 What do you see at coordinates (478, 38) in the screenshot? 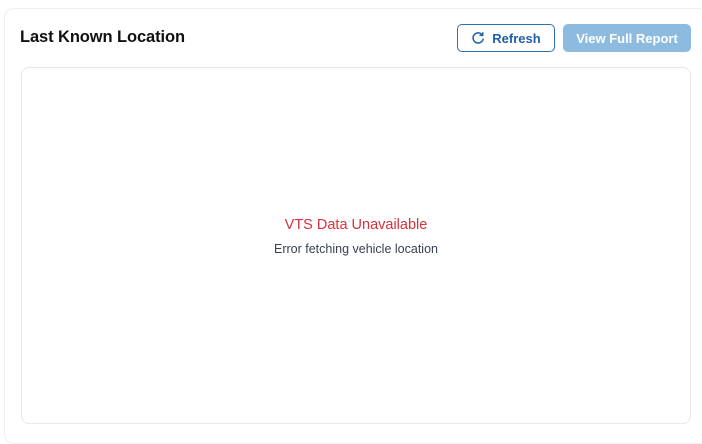
I see `refresh-icon` at bounding box center [478, 38].